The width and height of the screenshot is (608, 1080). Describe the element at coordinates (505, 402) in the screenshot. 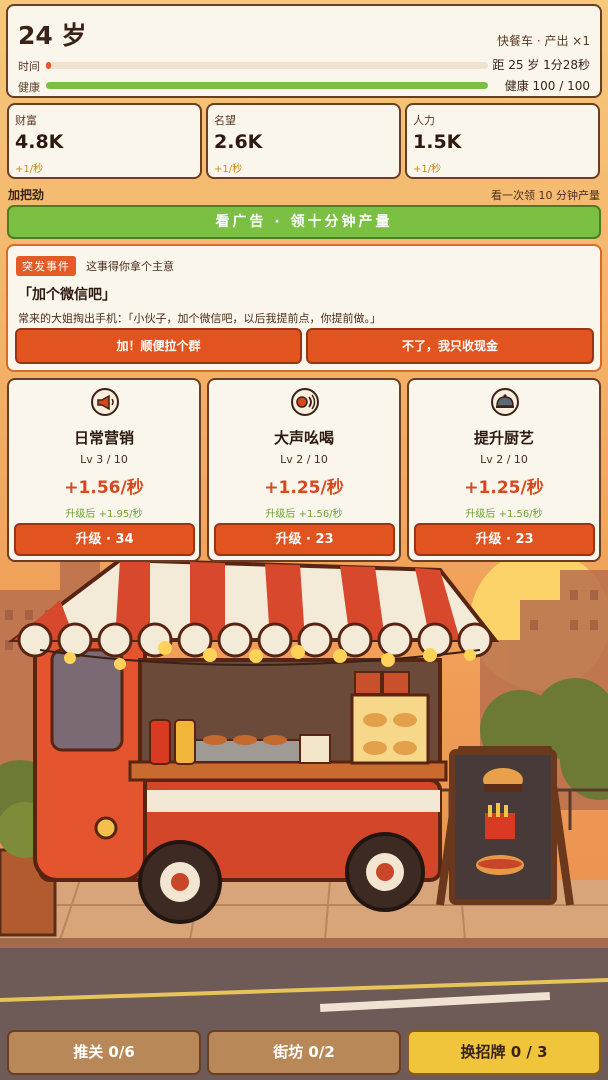

I see `cloche-icon` at that location.